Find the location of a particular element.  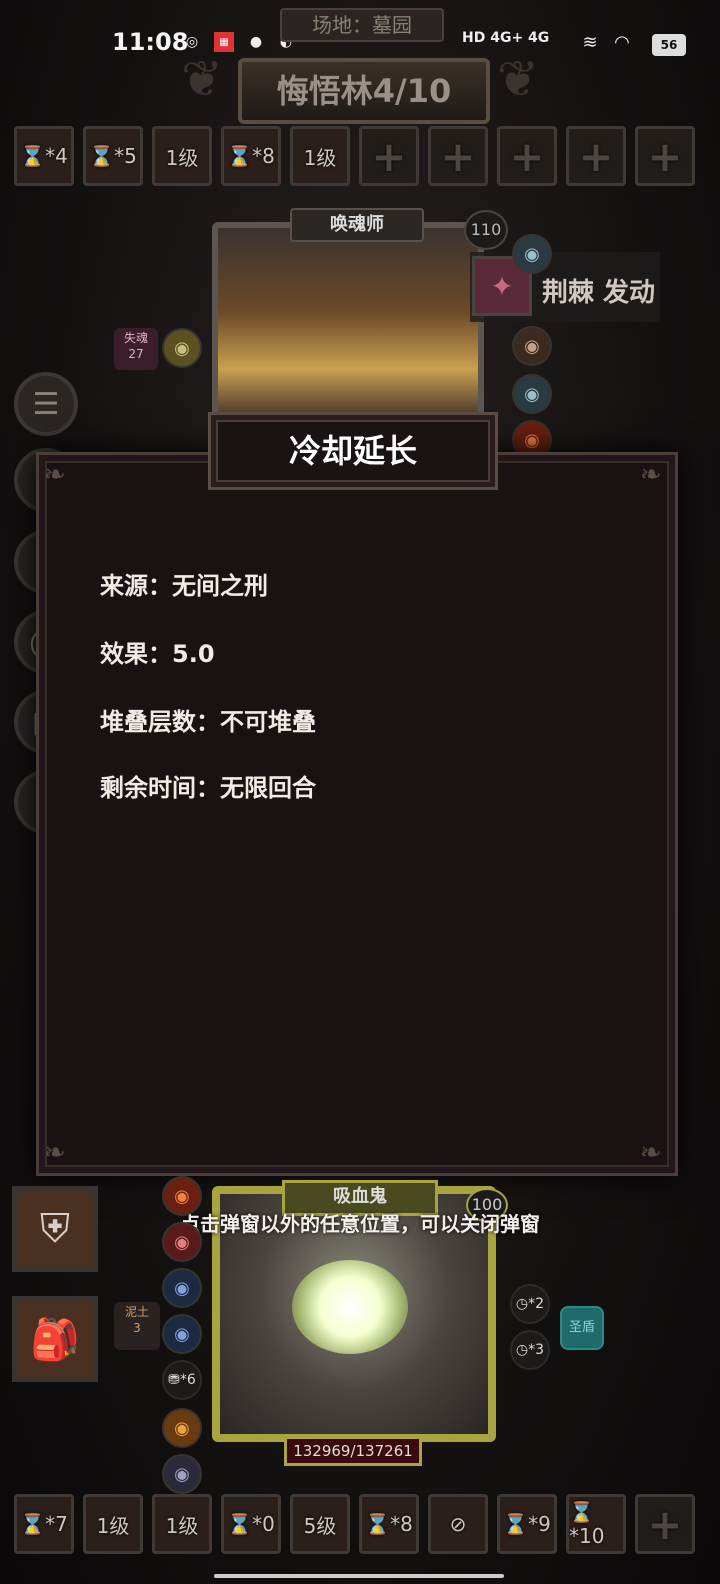

mud-value: 3 is located at coordinates (137, 1328).